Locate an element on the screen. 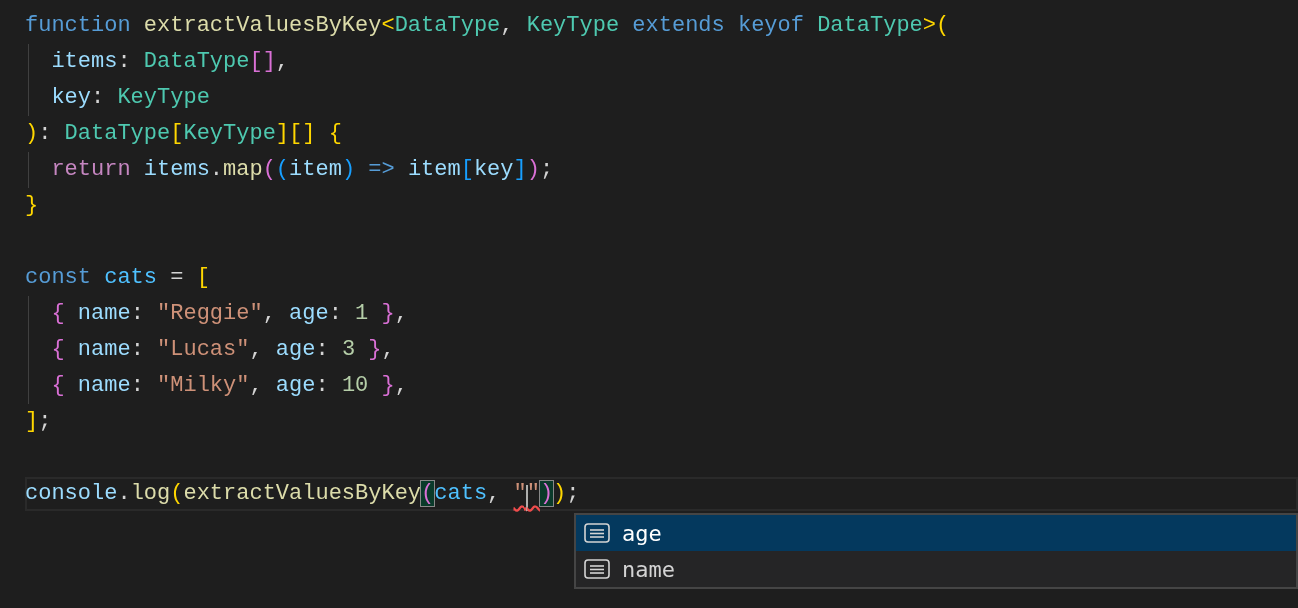  suggestion-item: age is located at coordinates (936, 533).